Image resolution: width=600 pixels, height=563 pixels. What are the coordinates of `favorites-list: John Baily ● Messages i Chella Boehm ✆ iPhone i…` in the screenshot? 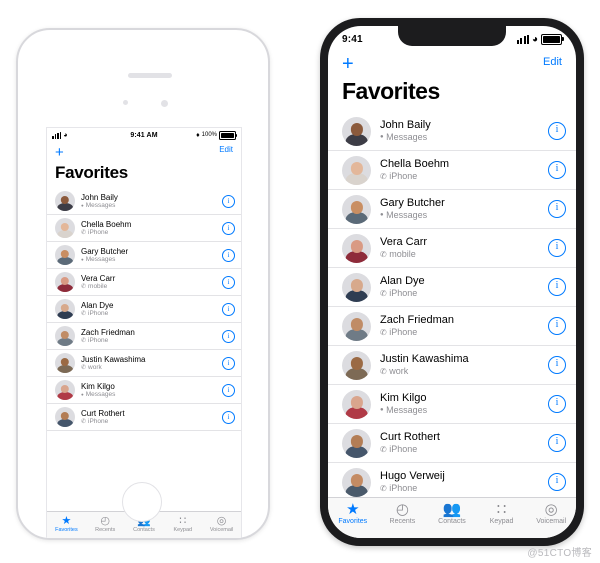 It's located at (144, 309).